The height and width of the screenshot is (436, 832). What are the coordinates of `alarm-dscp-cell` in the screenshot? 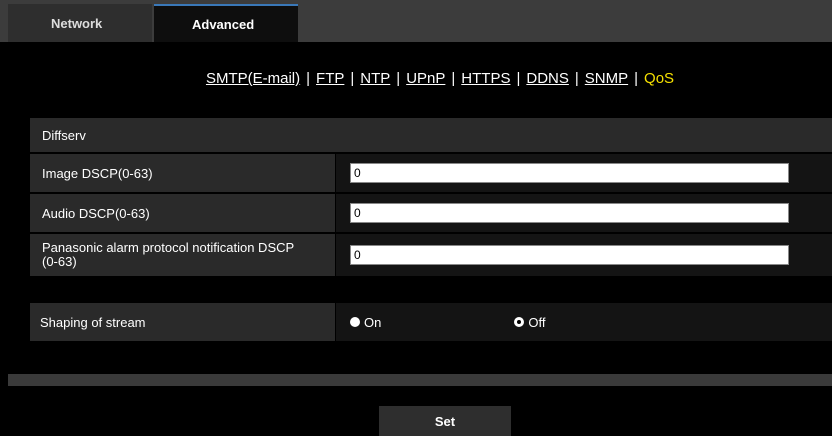 It's located at (584, 255).